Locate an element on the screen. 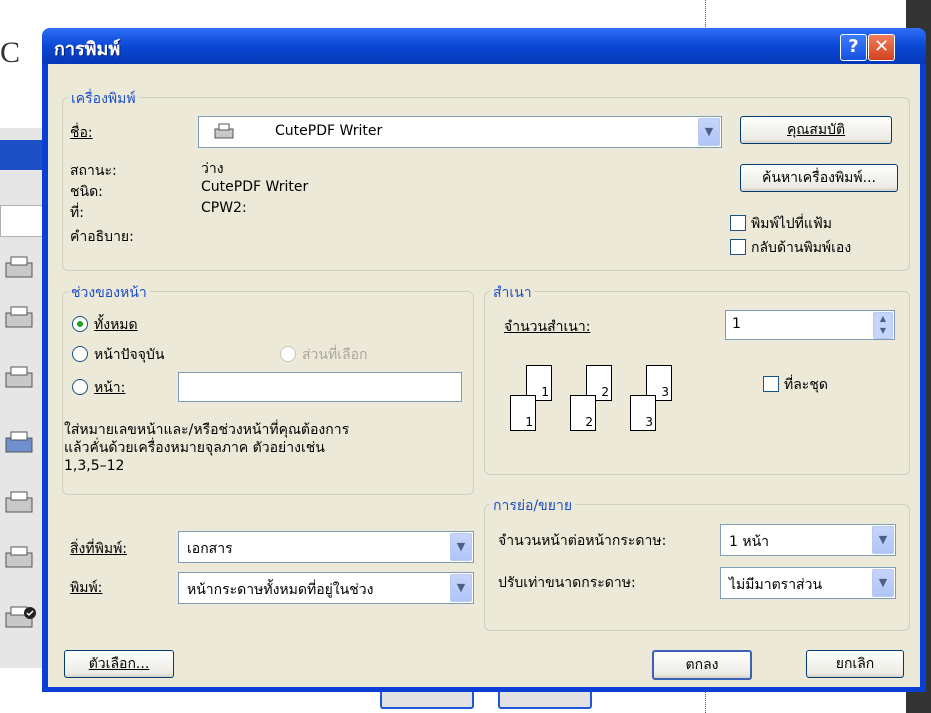  collate-set-3: 3 3 is located at coordinates (656, 399).